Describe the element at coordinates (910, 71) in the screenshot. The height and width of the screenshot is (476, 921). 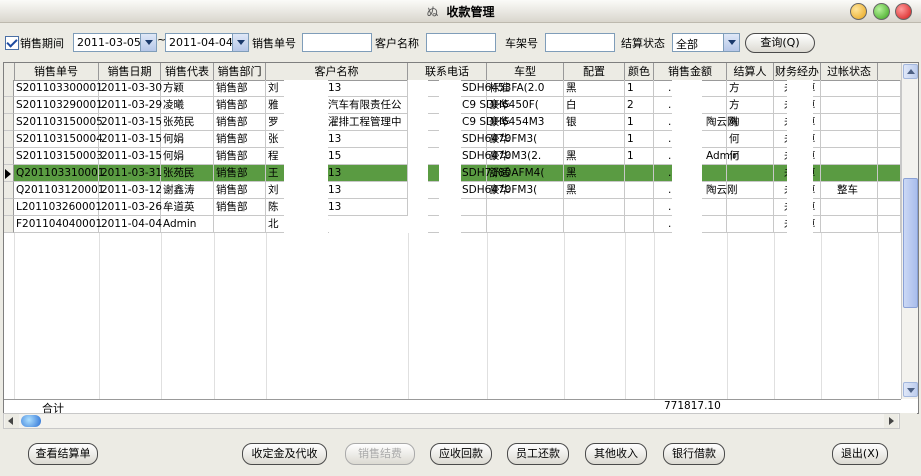
I see `scroll-up-icon` at that location.